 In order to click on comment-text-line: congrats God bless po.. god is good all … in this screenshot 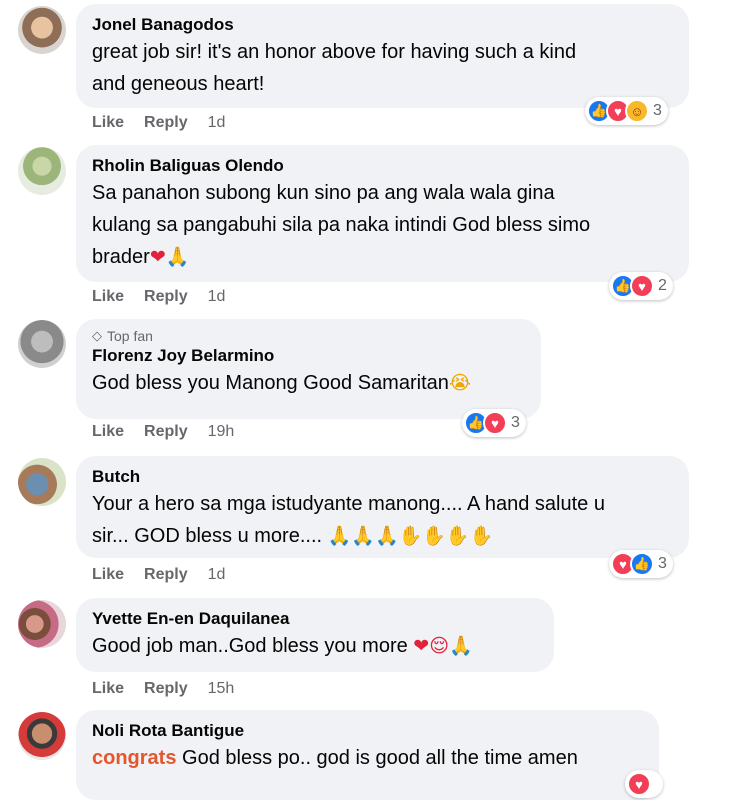, I will do `click(367, 758)`.